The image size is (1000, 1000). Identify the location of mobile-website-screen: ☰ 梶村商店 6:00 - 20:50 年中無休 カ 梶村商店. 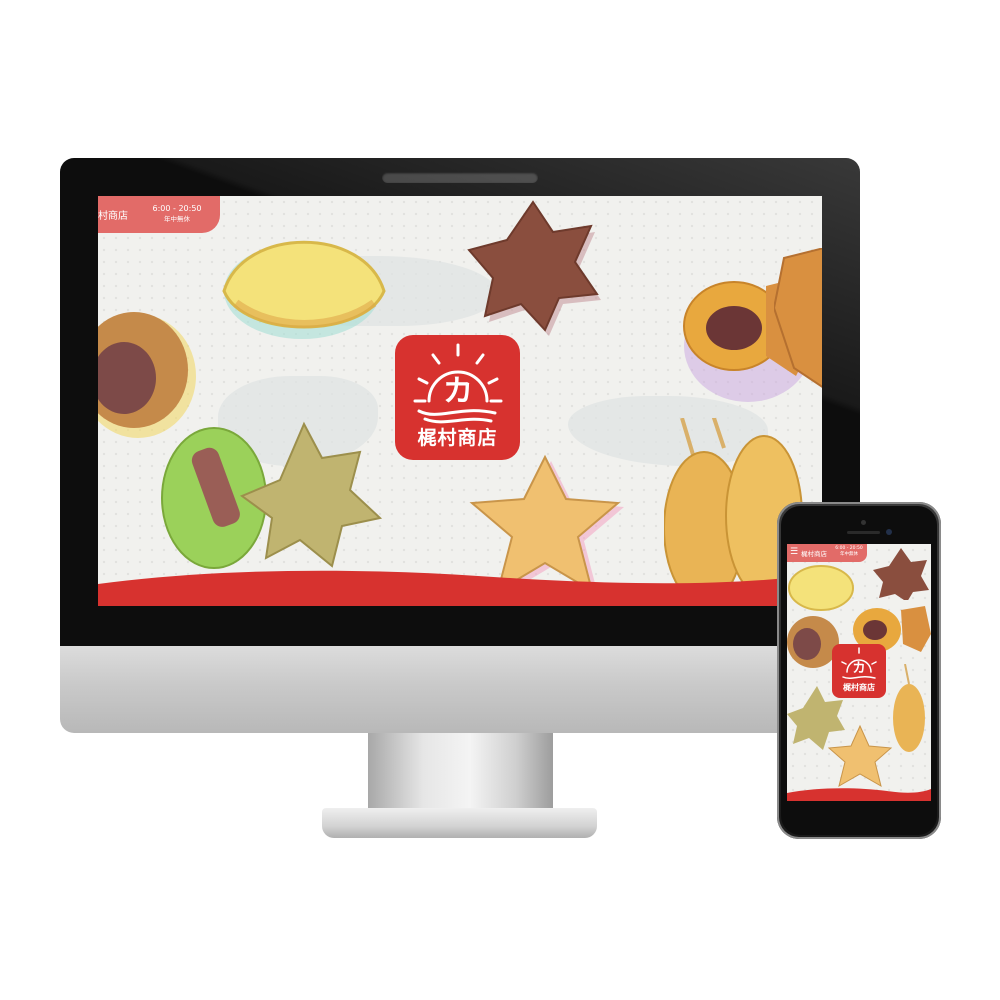
(859, 672).